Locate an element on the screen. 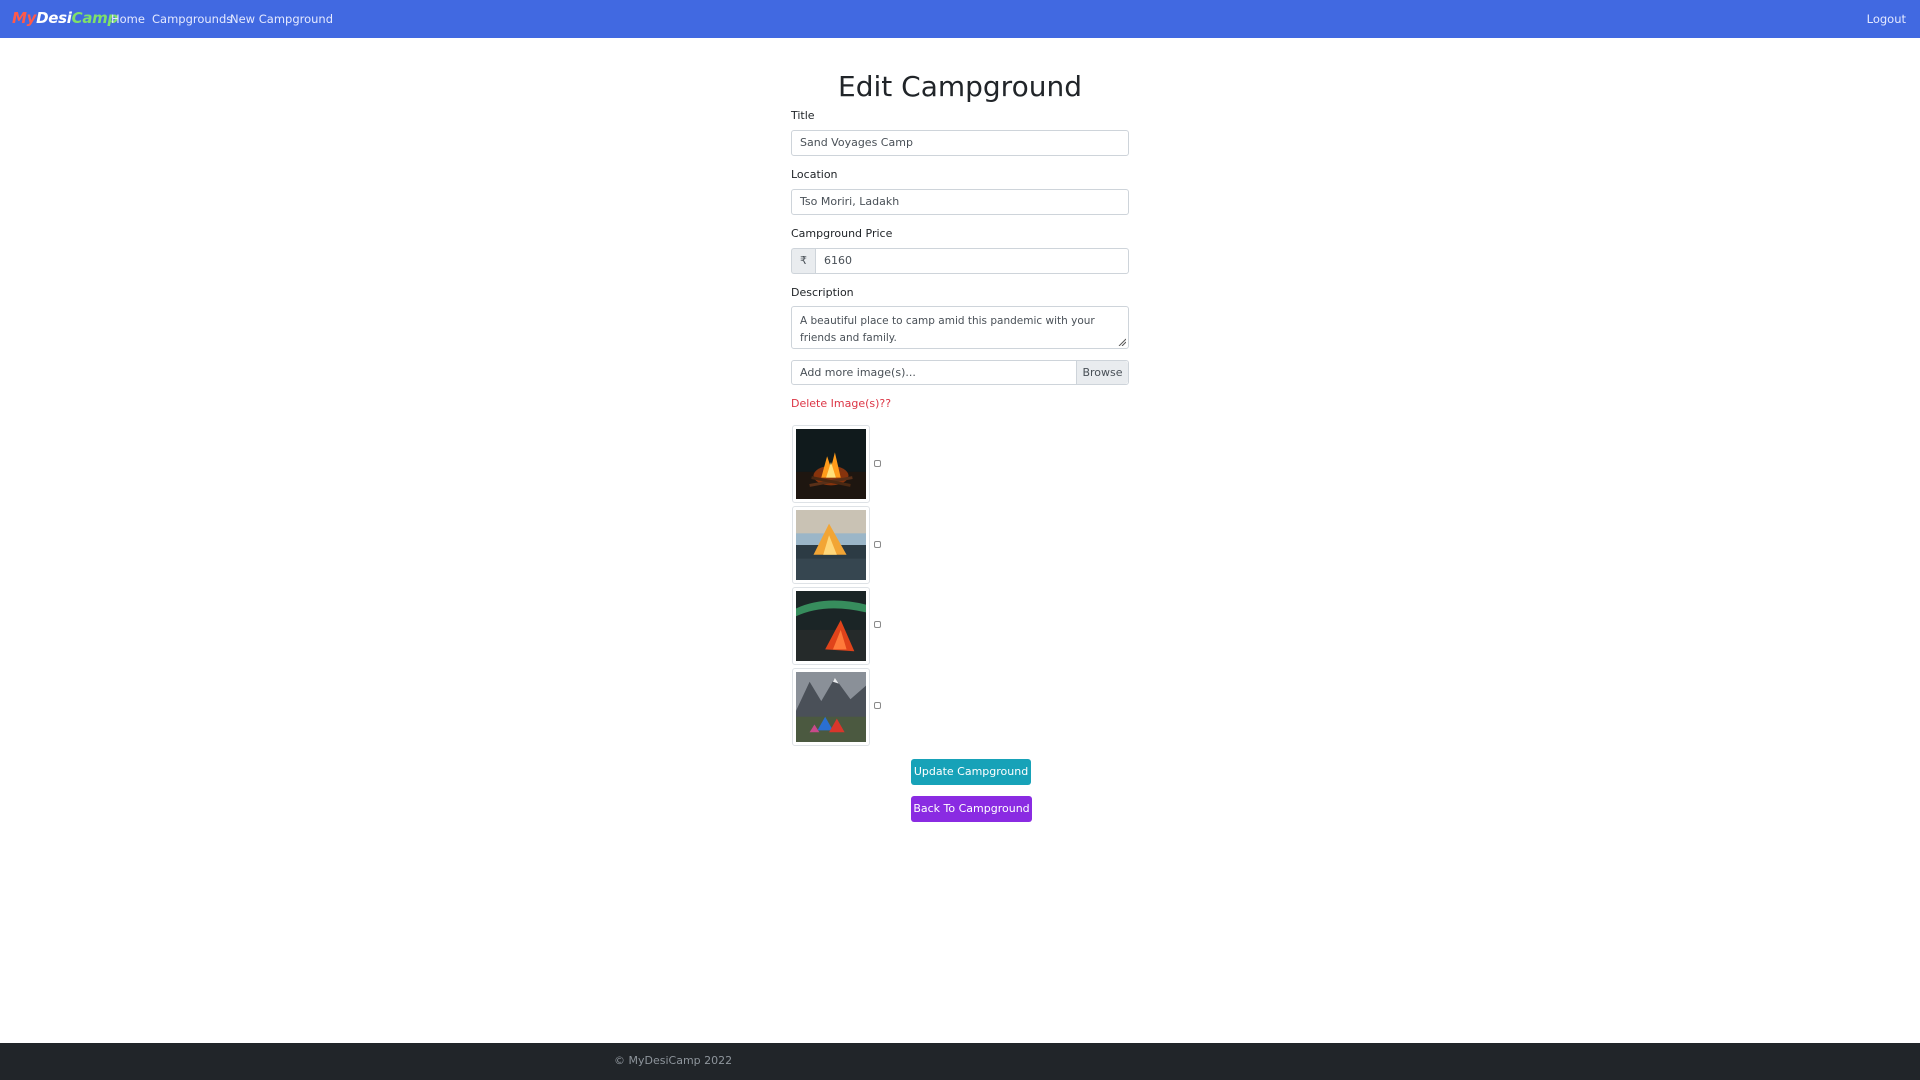 This screenshot has width=1920, height=1080. mountain-tents-image is located at coordinates (831, 707).